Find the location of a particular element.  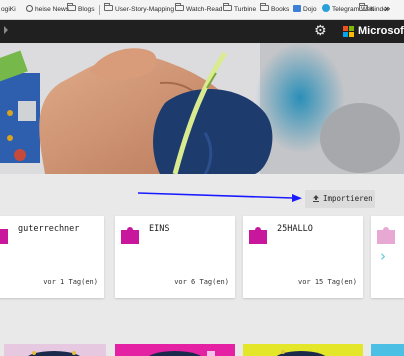

annotation-arrow is located at coordinates (219, 197).